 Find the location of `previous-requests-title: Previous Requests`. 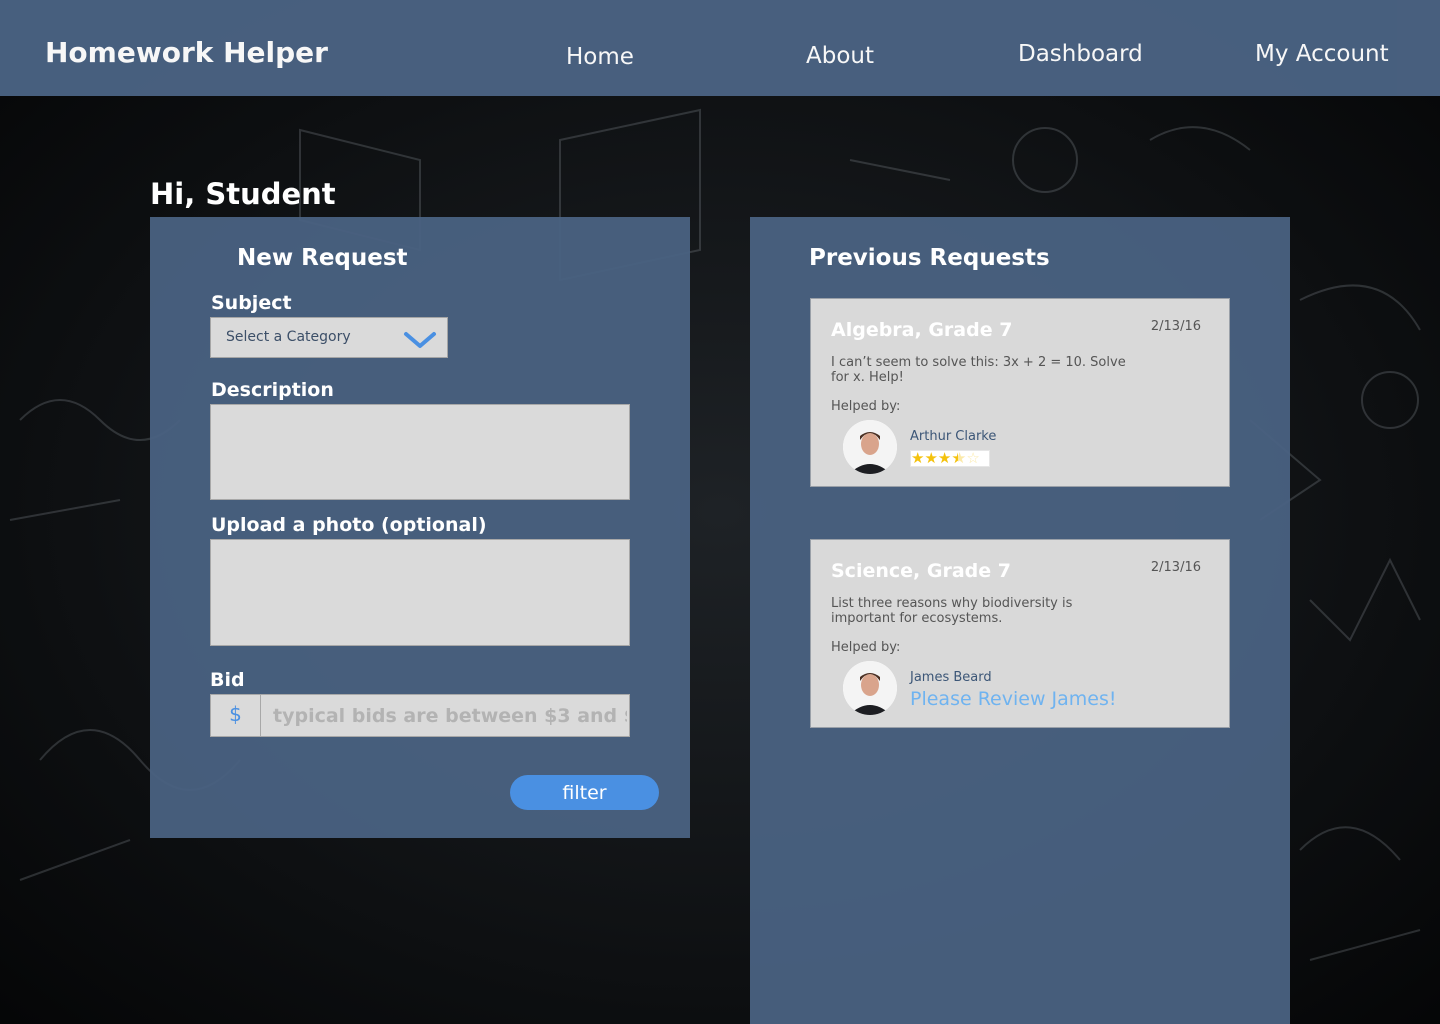

previous-requests-title: Previous Requests is located at coordinates (929, 258).